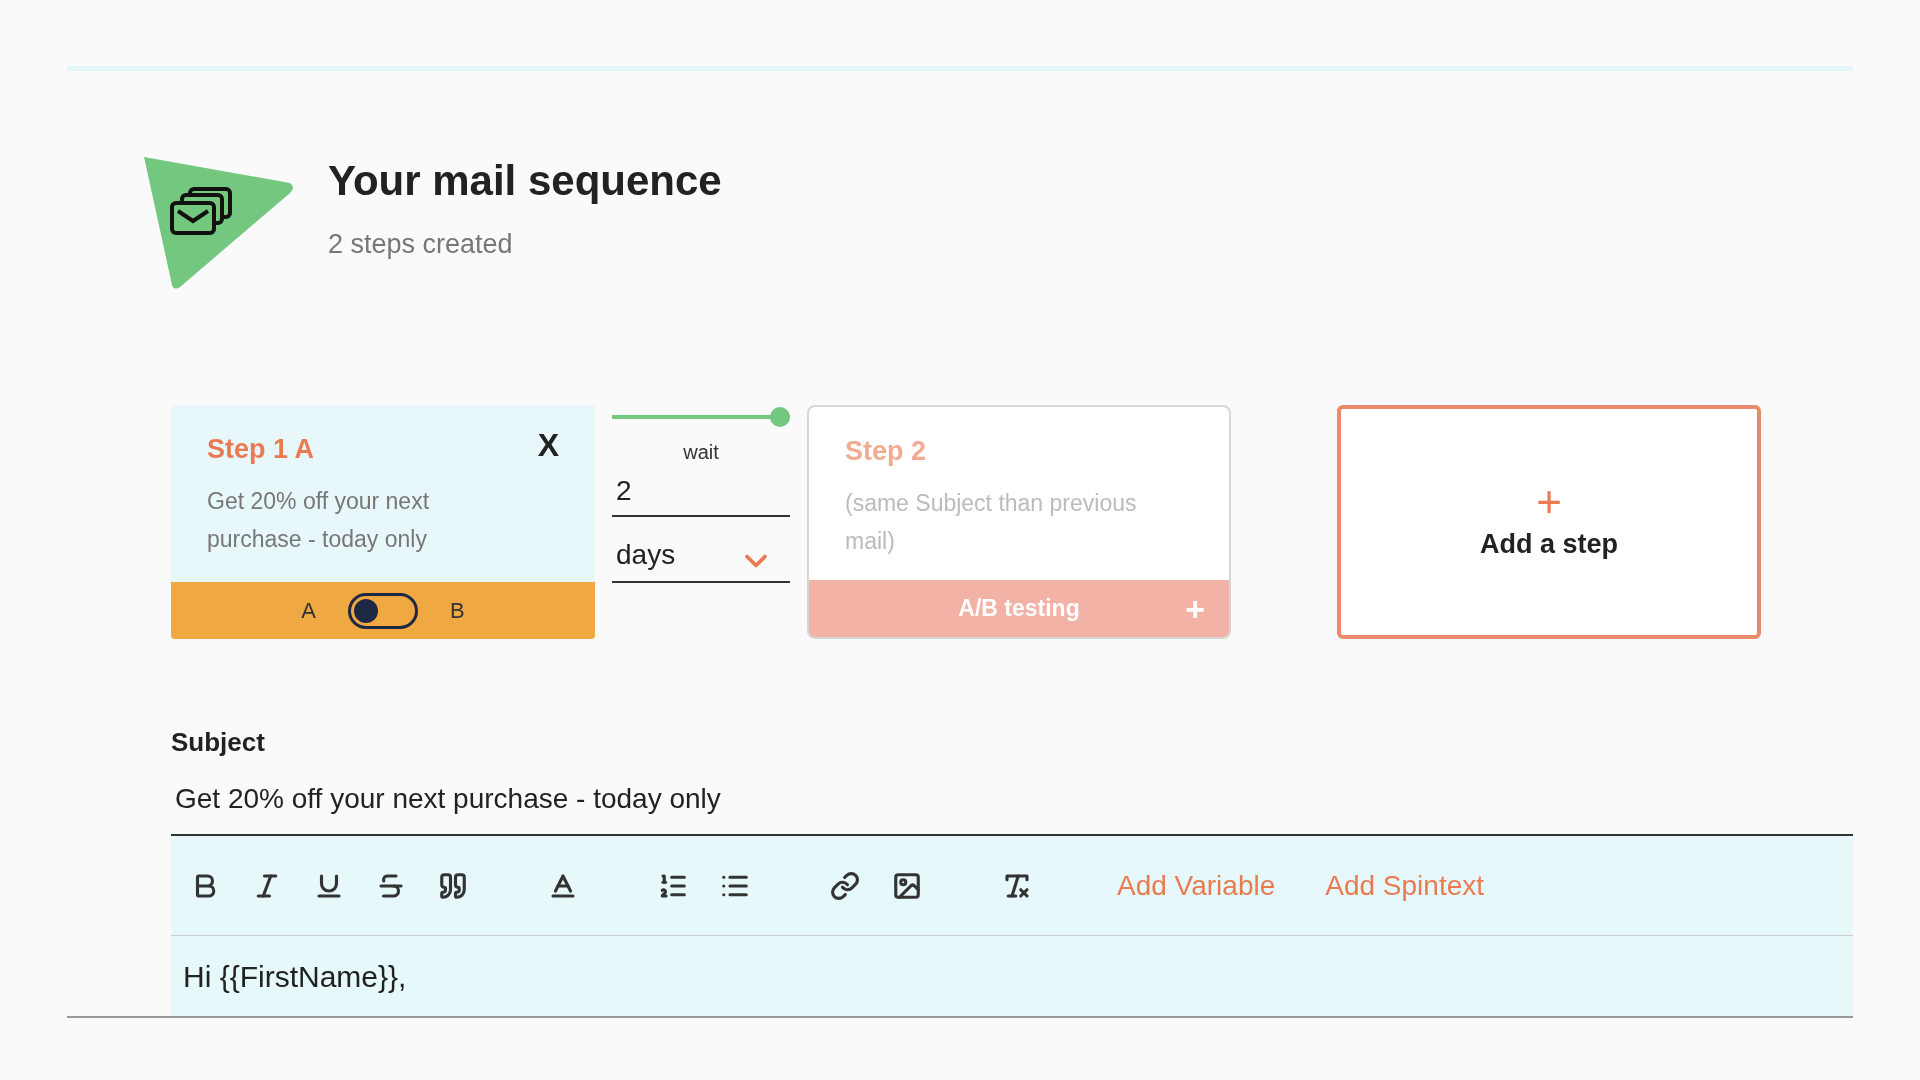 Image resolution: width=1920 pixels, height=1080 pixels. Describe the element at coordinates (548, 445) in the screenshot. I see `close-button: X` at that location.